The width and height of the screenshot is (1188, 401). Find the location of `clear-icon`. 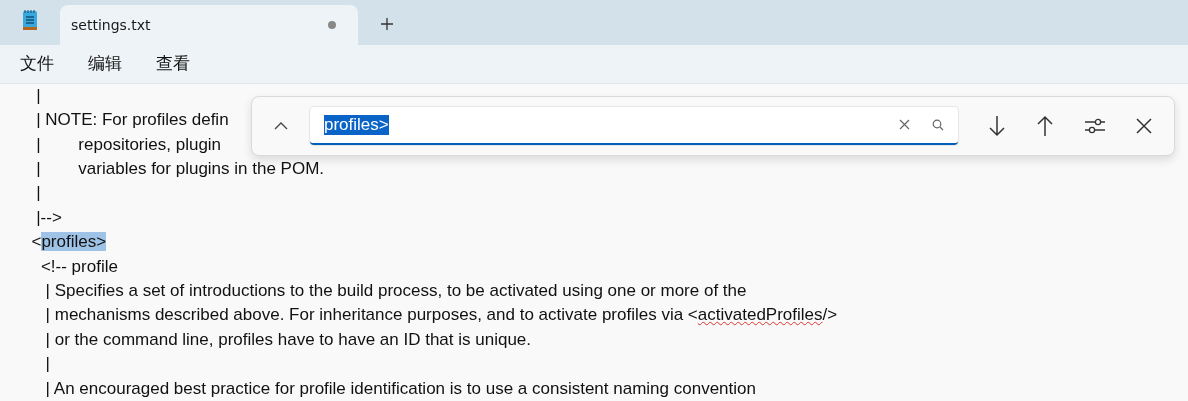

clear-icon is located at coordinates (904, 125).